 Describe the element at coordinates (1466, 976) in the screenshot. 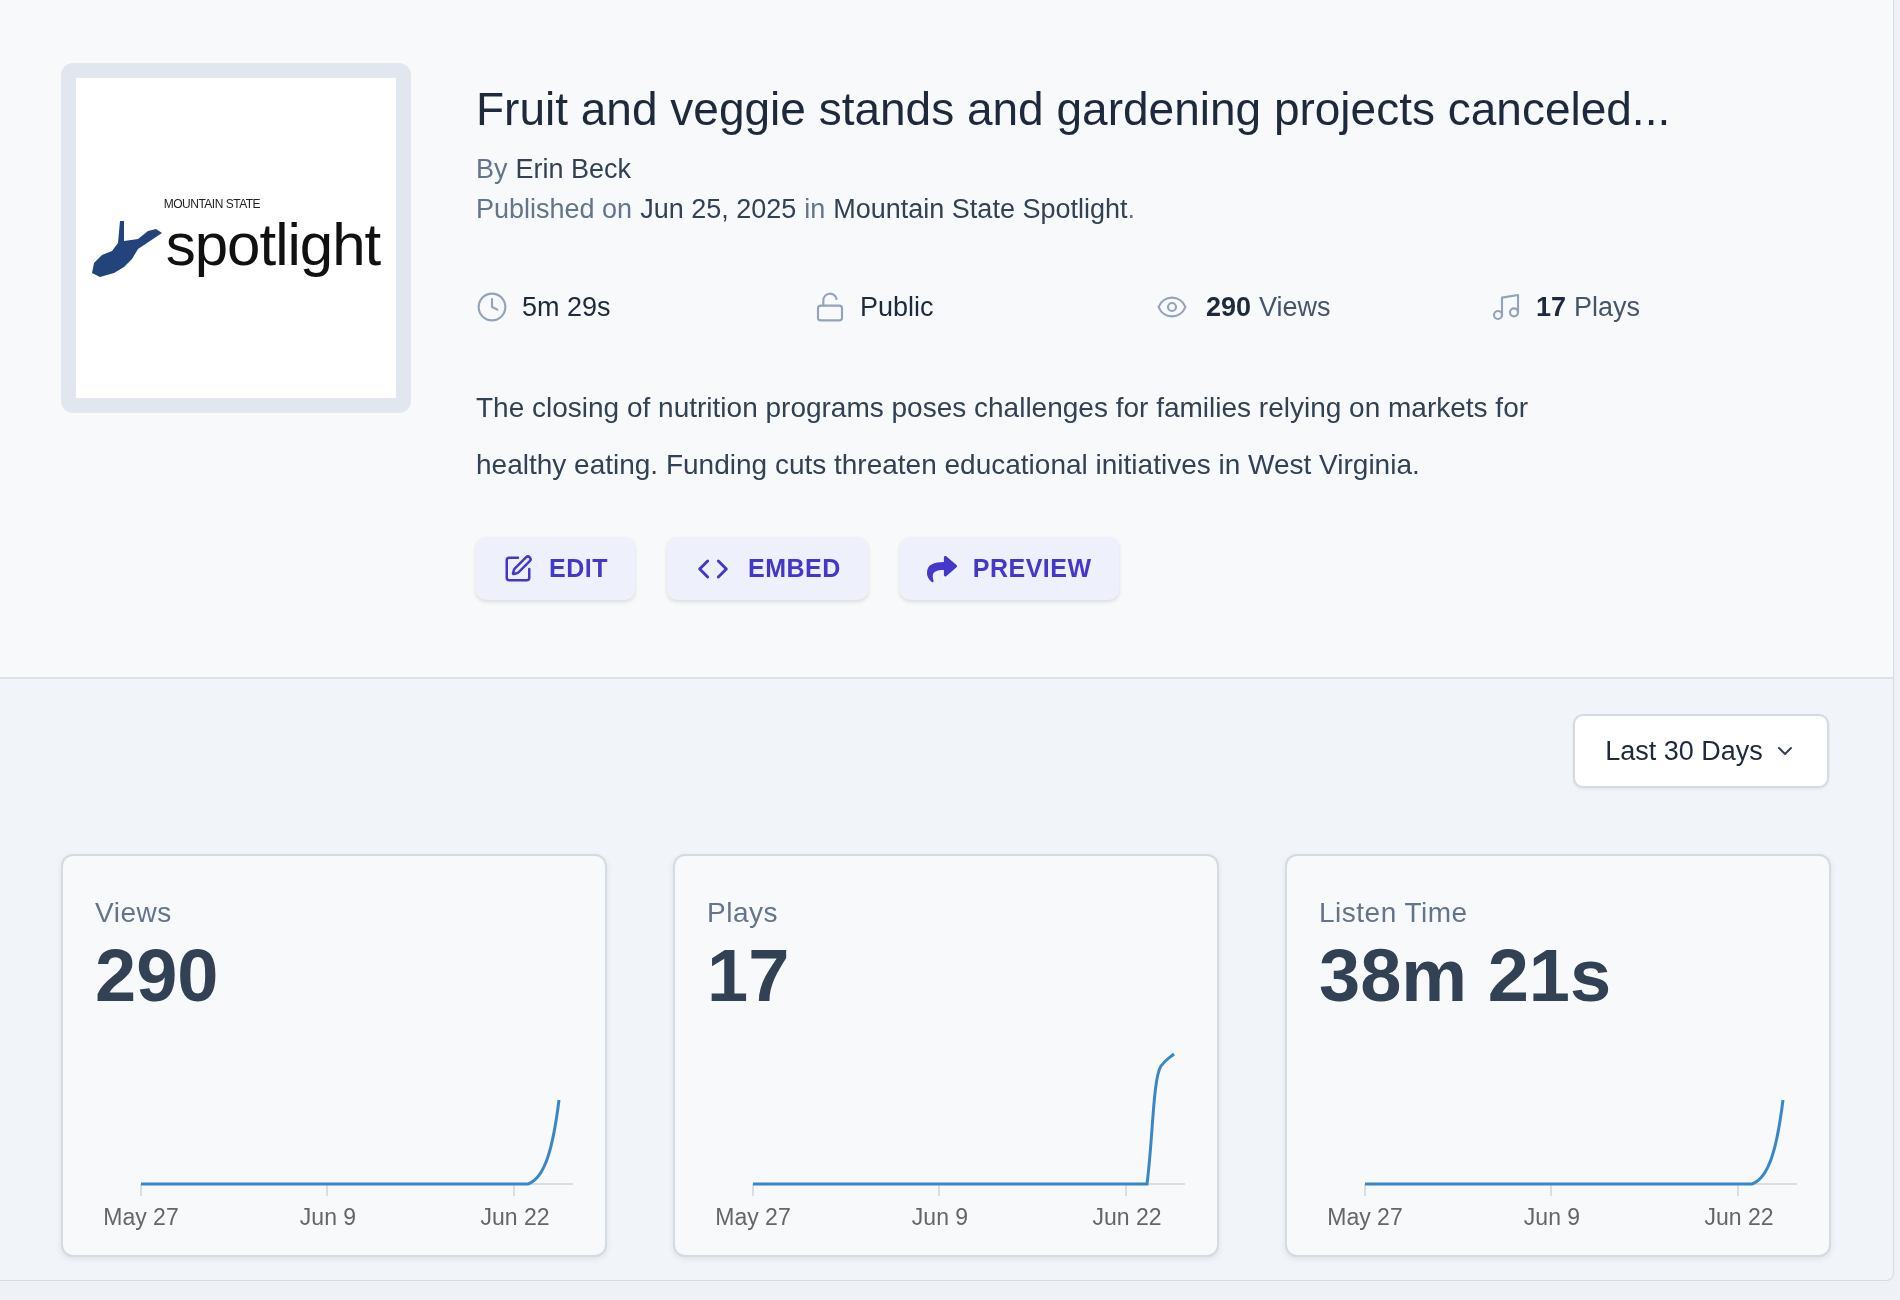

I see `metric-value: 38m 21s` at that location.